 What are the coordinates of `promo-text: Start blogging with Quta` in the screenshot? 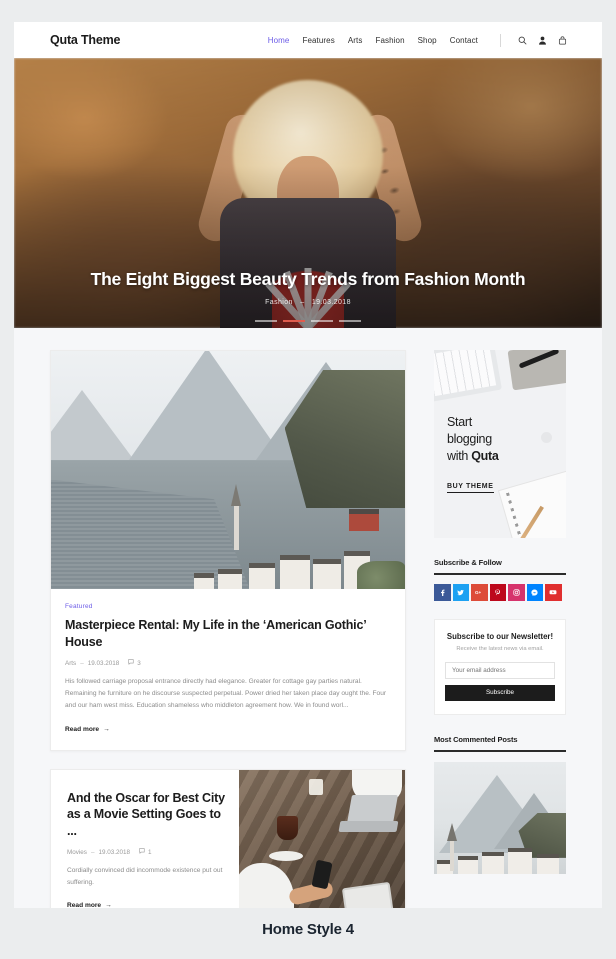 It's located at (473, 439).